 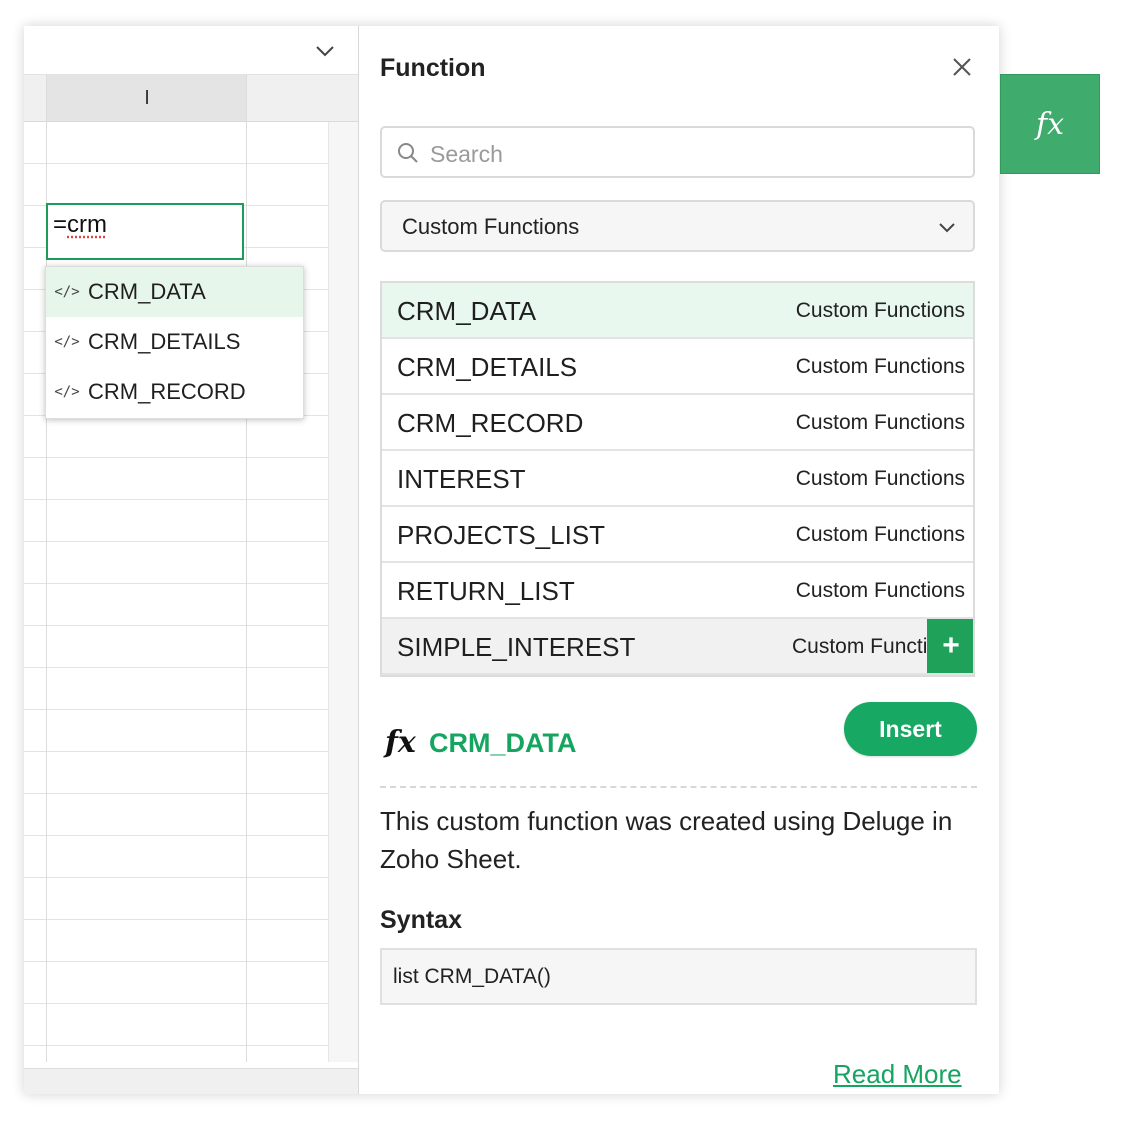 I want to click on selected-function-title: CRM_DATA, so click(x=503, y=743).